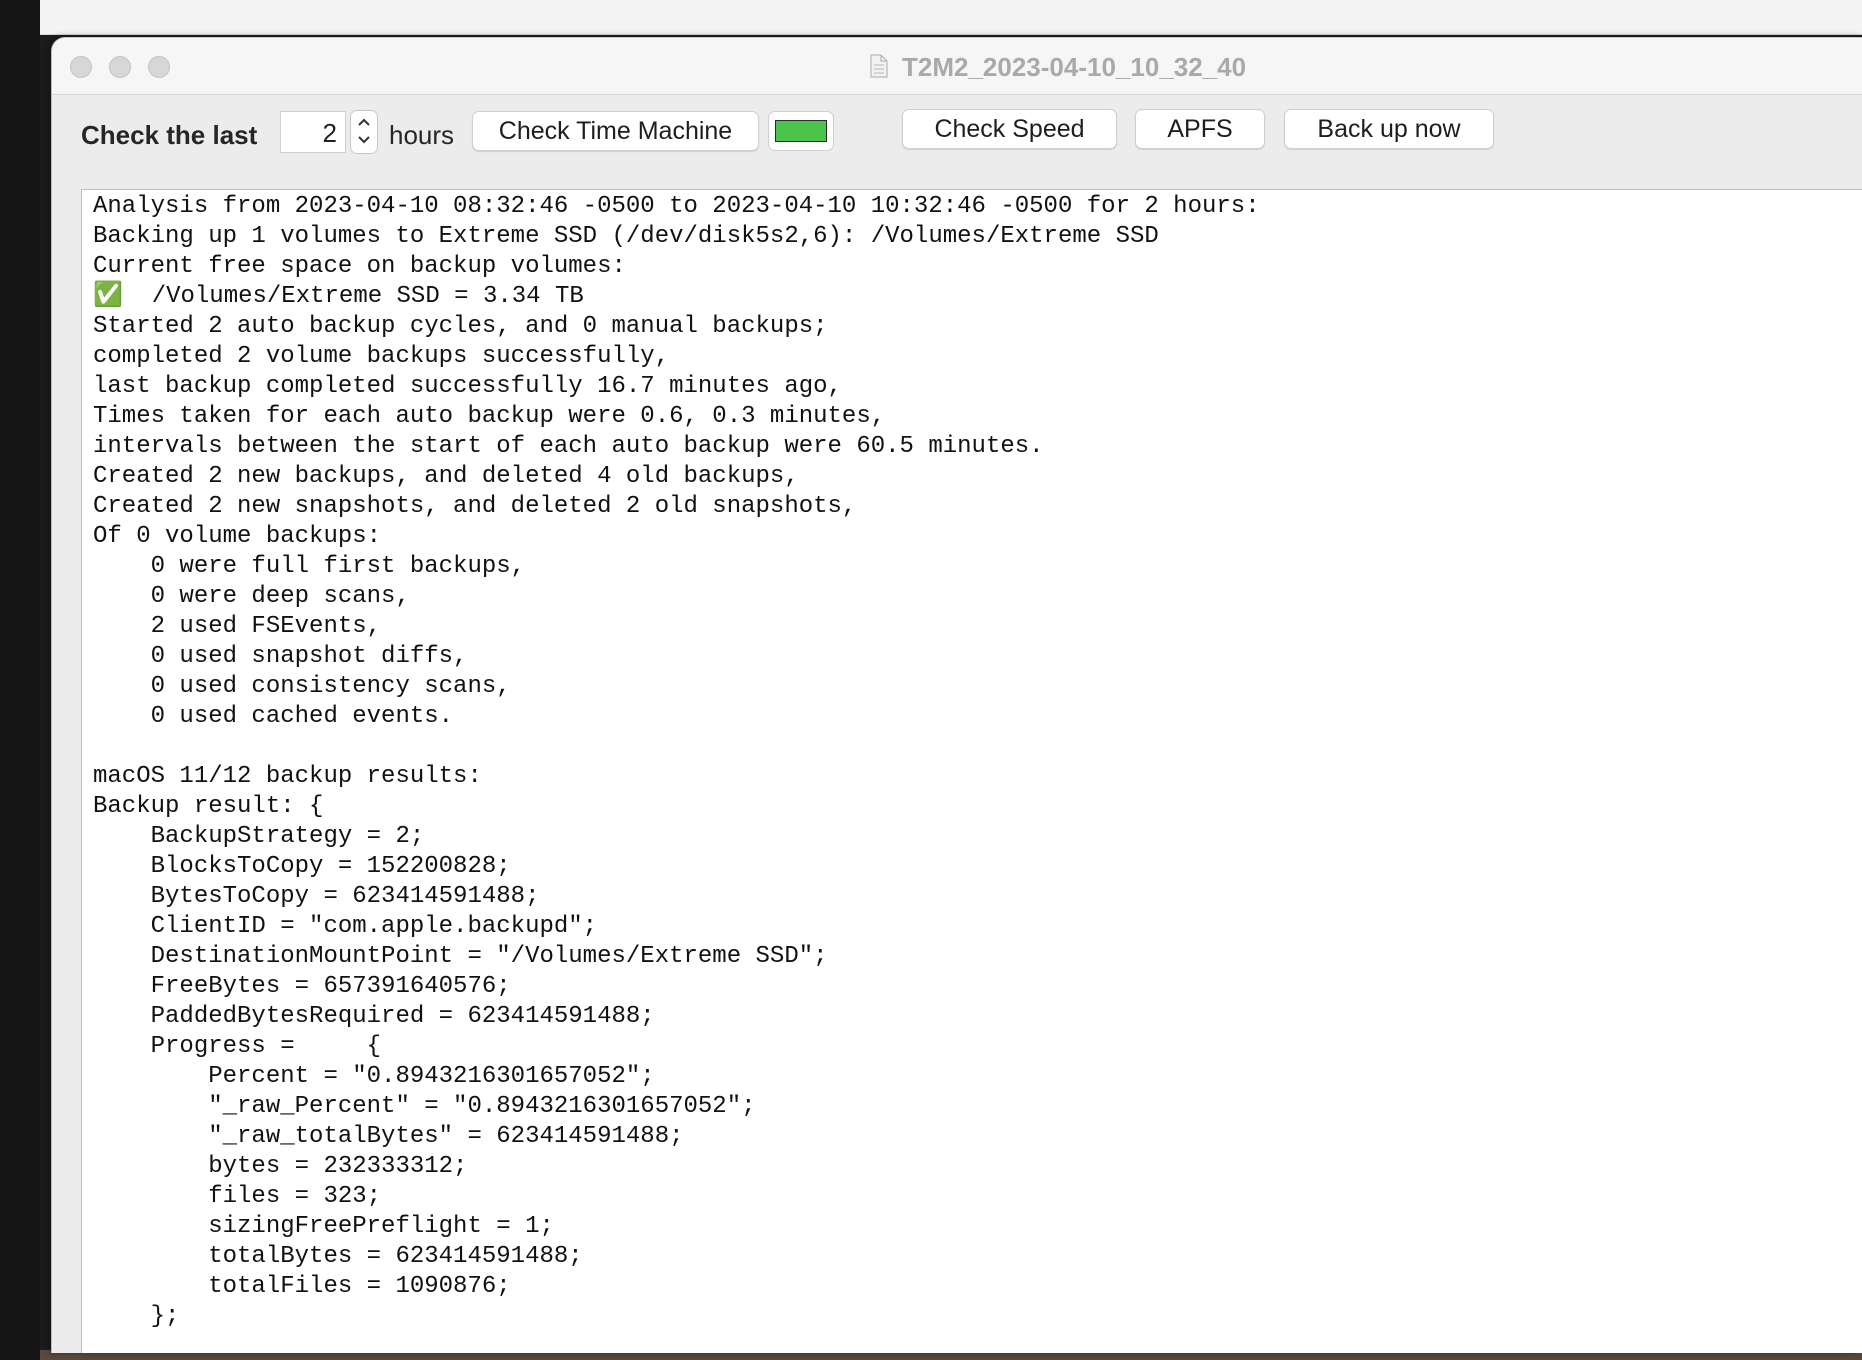  I want to click on apfs-button: APFS, so click(1200, 129).